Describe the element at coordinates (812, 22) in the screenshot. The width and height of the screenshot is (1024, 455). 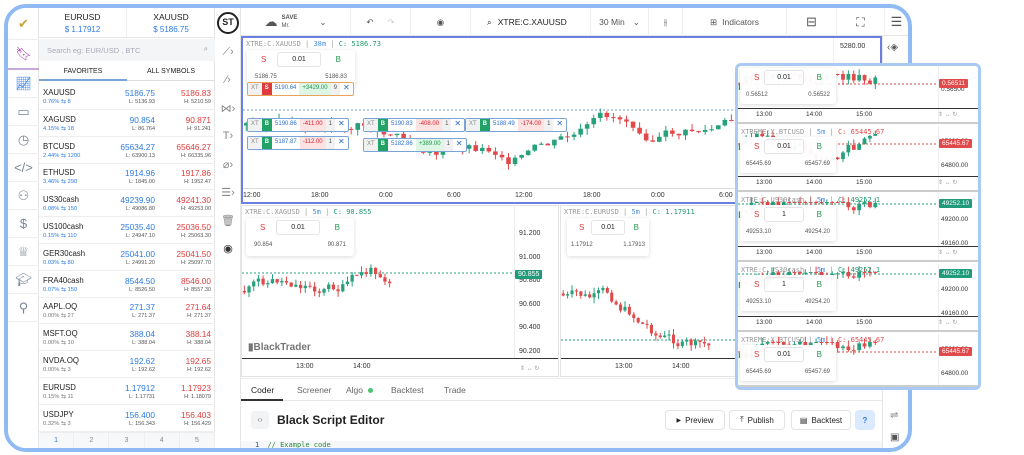
I see `layout-button: ⊟` at that location.